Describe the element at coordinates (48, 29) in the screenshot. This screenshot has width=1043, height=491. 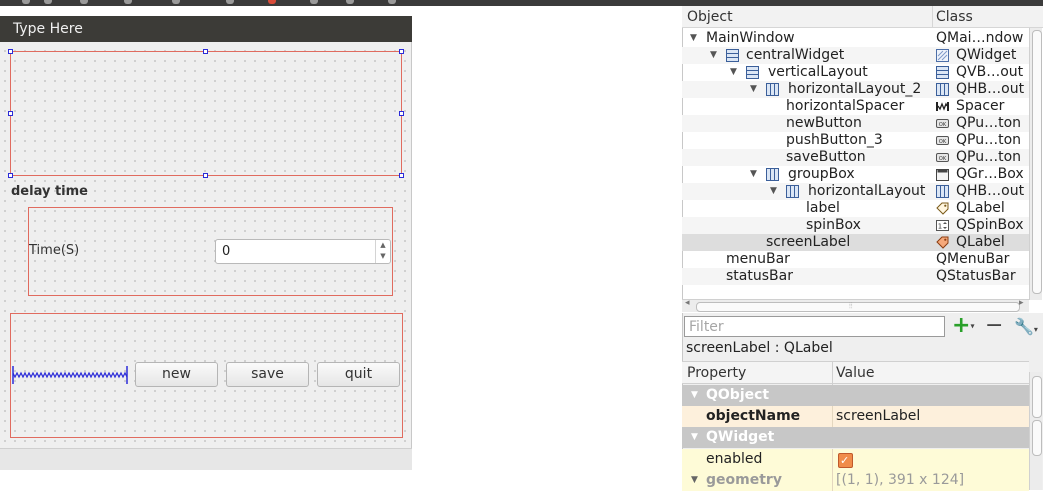
I see `menu-type-here: Type Here` at that location.